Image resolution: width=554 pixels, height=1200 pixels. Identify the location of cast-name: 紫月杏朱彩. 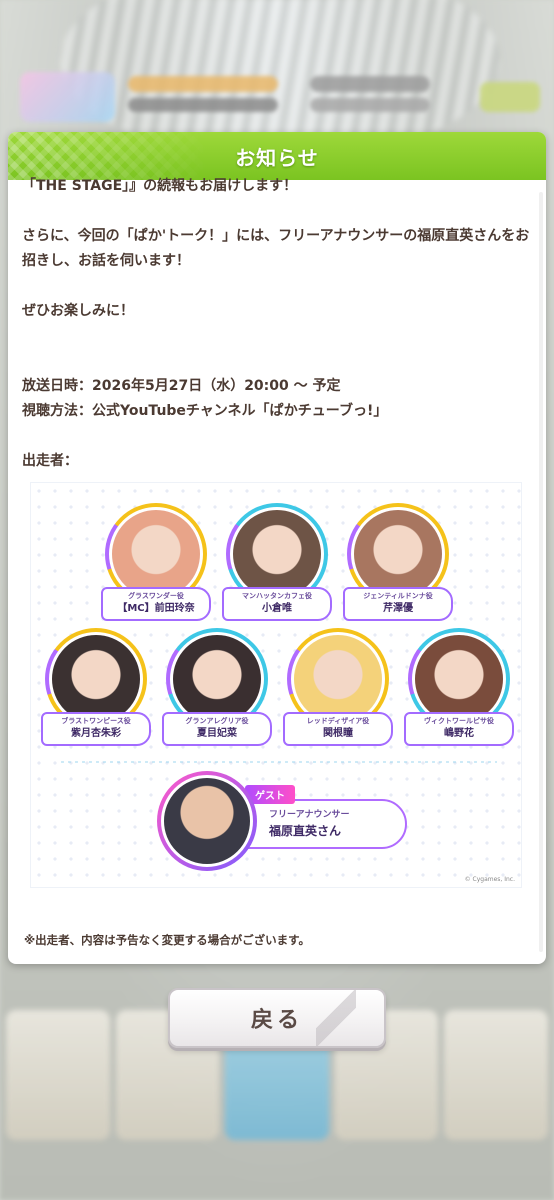
(96, 733).